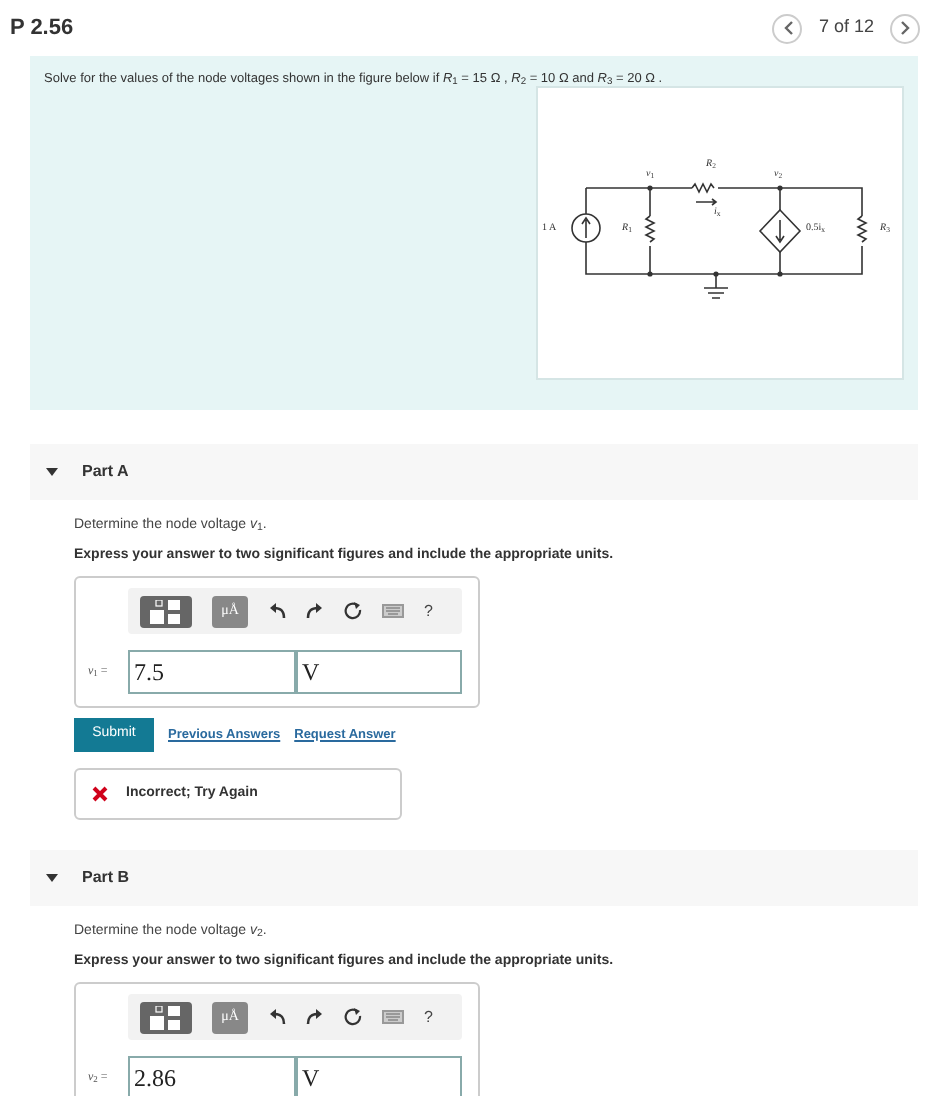 The image size is (948, 1096). I want to click on chevron-right-icon, so click(905, 28).